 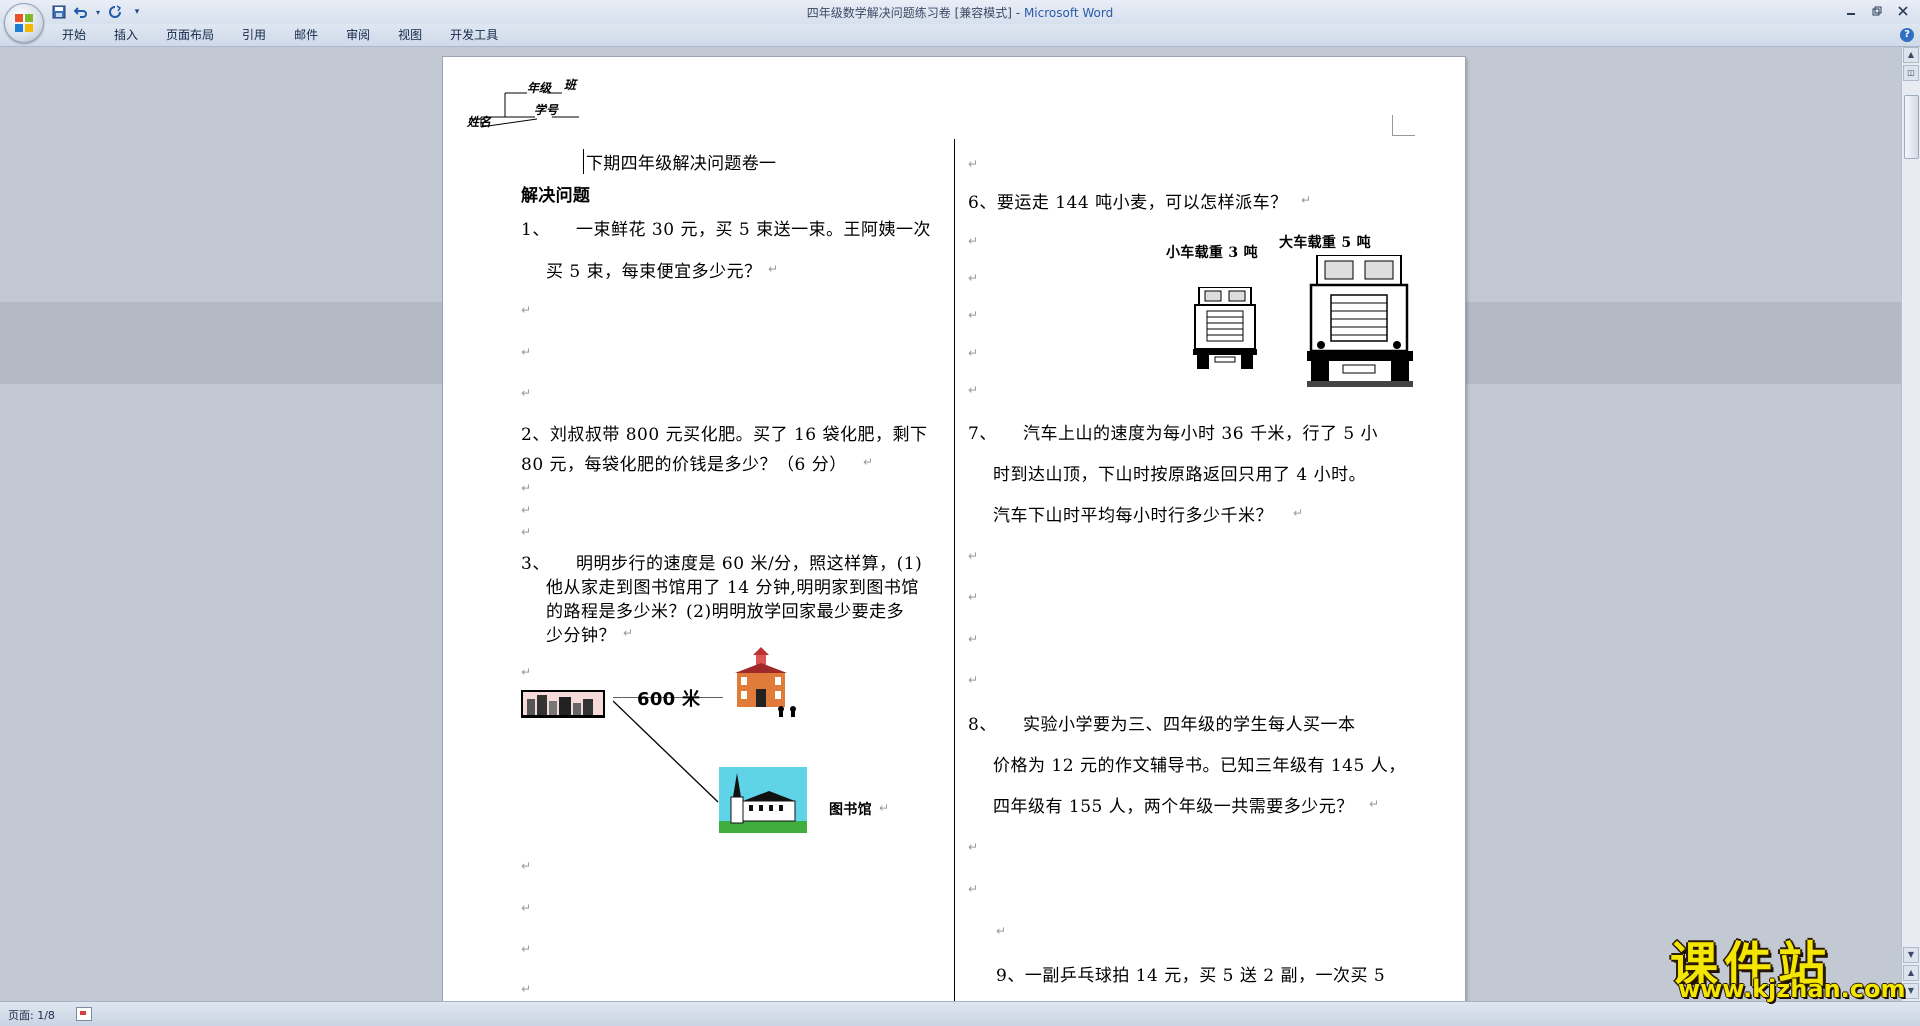 I want to click on column-divider, so click(x=954, y=573).